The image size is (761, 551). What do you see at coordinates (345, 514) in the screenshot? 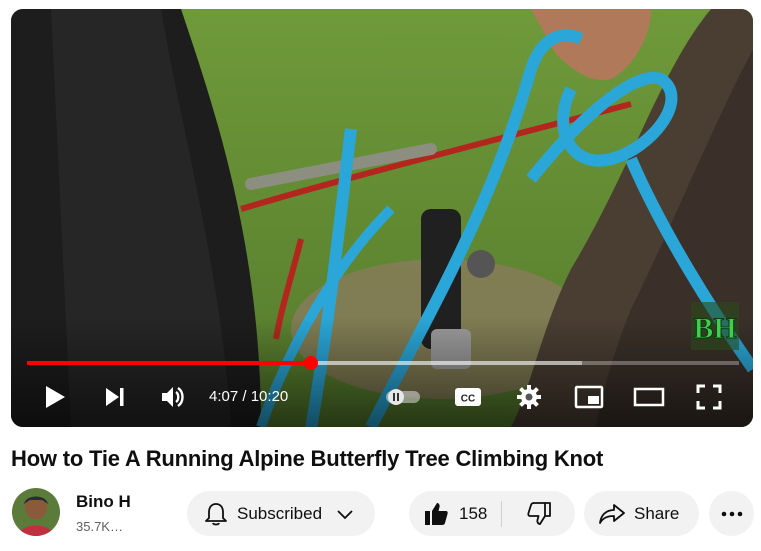
I see `chevron-down-icon` at bounding box center [345, 514].